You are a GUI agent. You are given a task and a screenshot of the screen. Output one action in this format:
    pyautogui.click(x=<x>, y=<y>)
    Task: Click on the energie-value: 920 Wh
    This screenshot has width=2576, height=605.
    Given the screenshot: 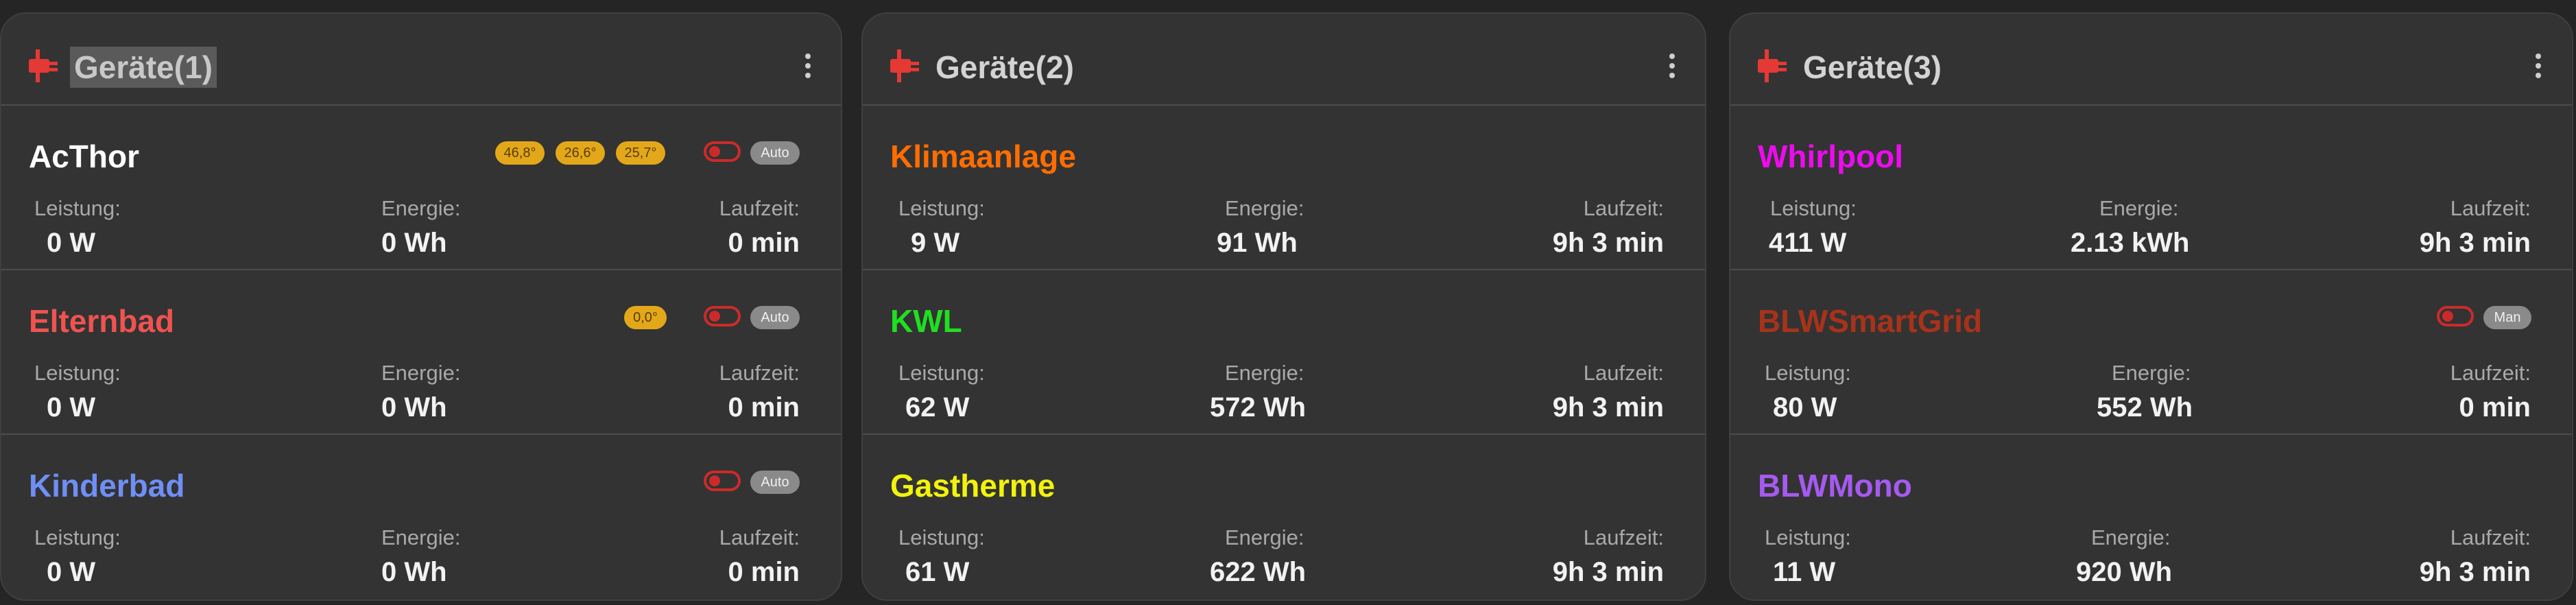 What is the action you would take?
    pyautogui.click(x=2124, y=572)
    